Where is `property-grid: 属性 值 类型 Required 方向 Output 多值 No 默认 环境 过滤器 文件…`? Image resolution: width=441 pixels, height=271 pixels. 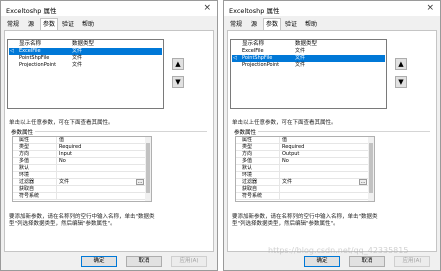 property-grid: 属性 值 类型 Required 方向 Output 多值 No 默认 环境 过滤器 文件… is located at coordinates (305, 169).